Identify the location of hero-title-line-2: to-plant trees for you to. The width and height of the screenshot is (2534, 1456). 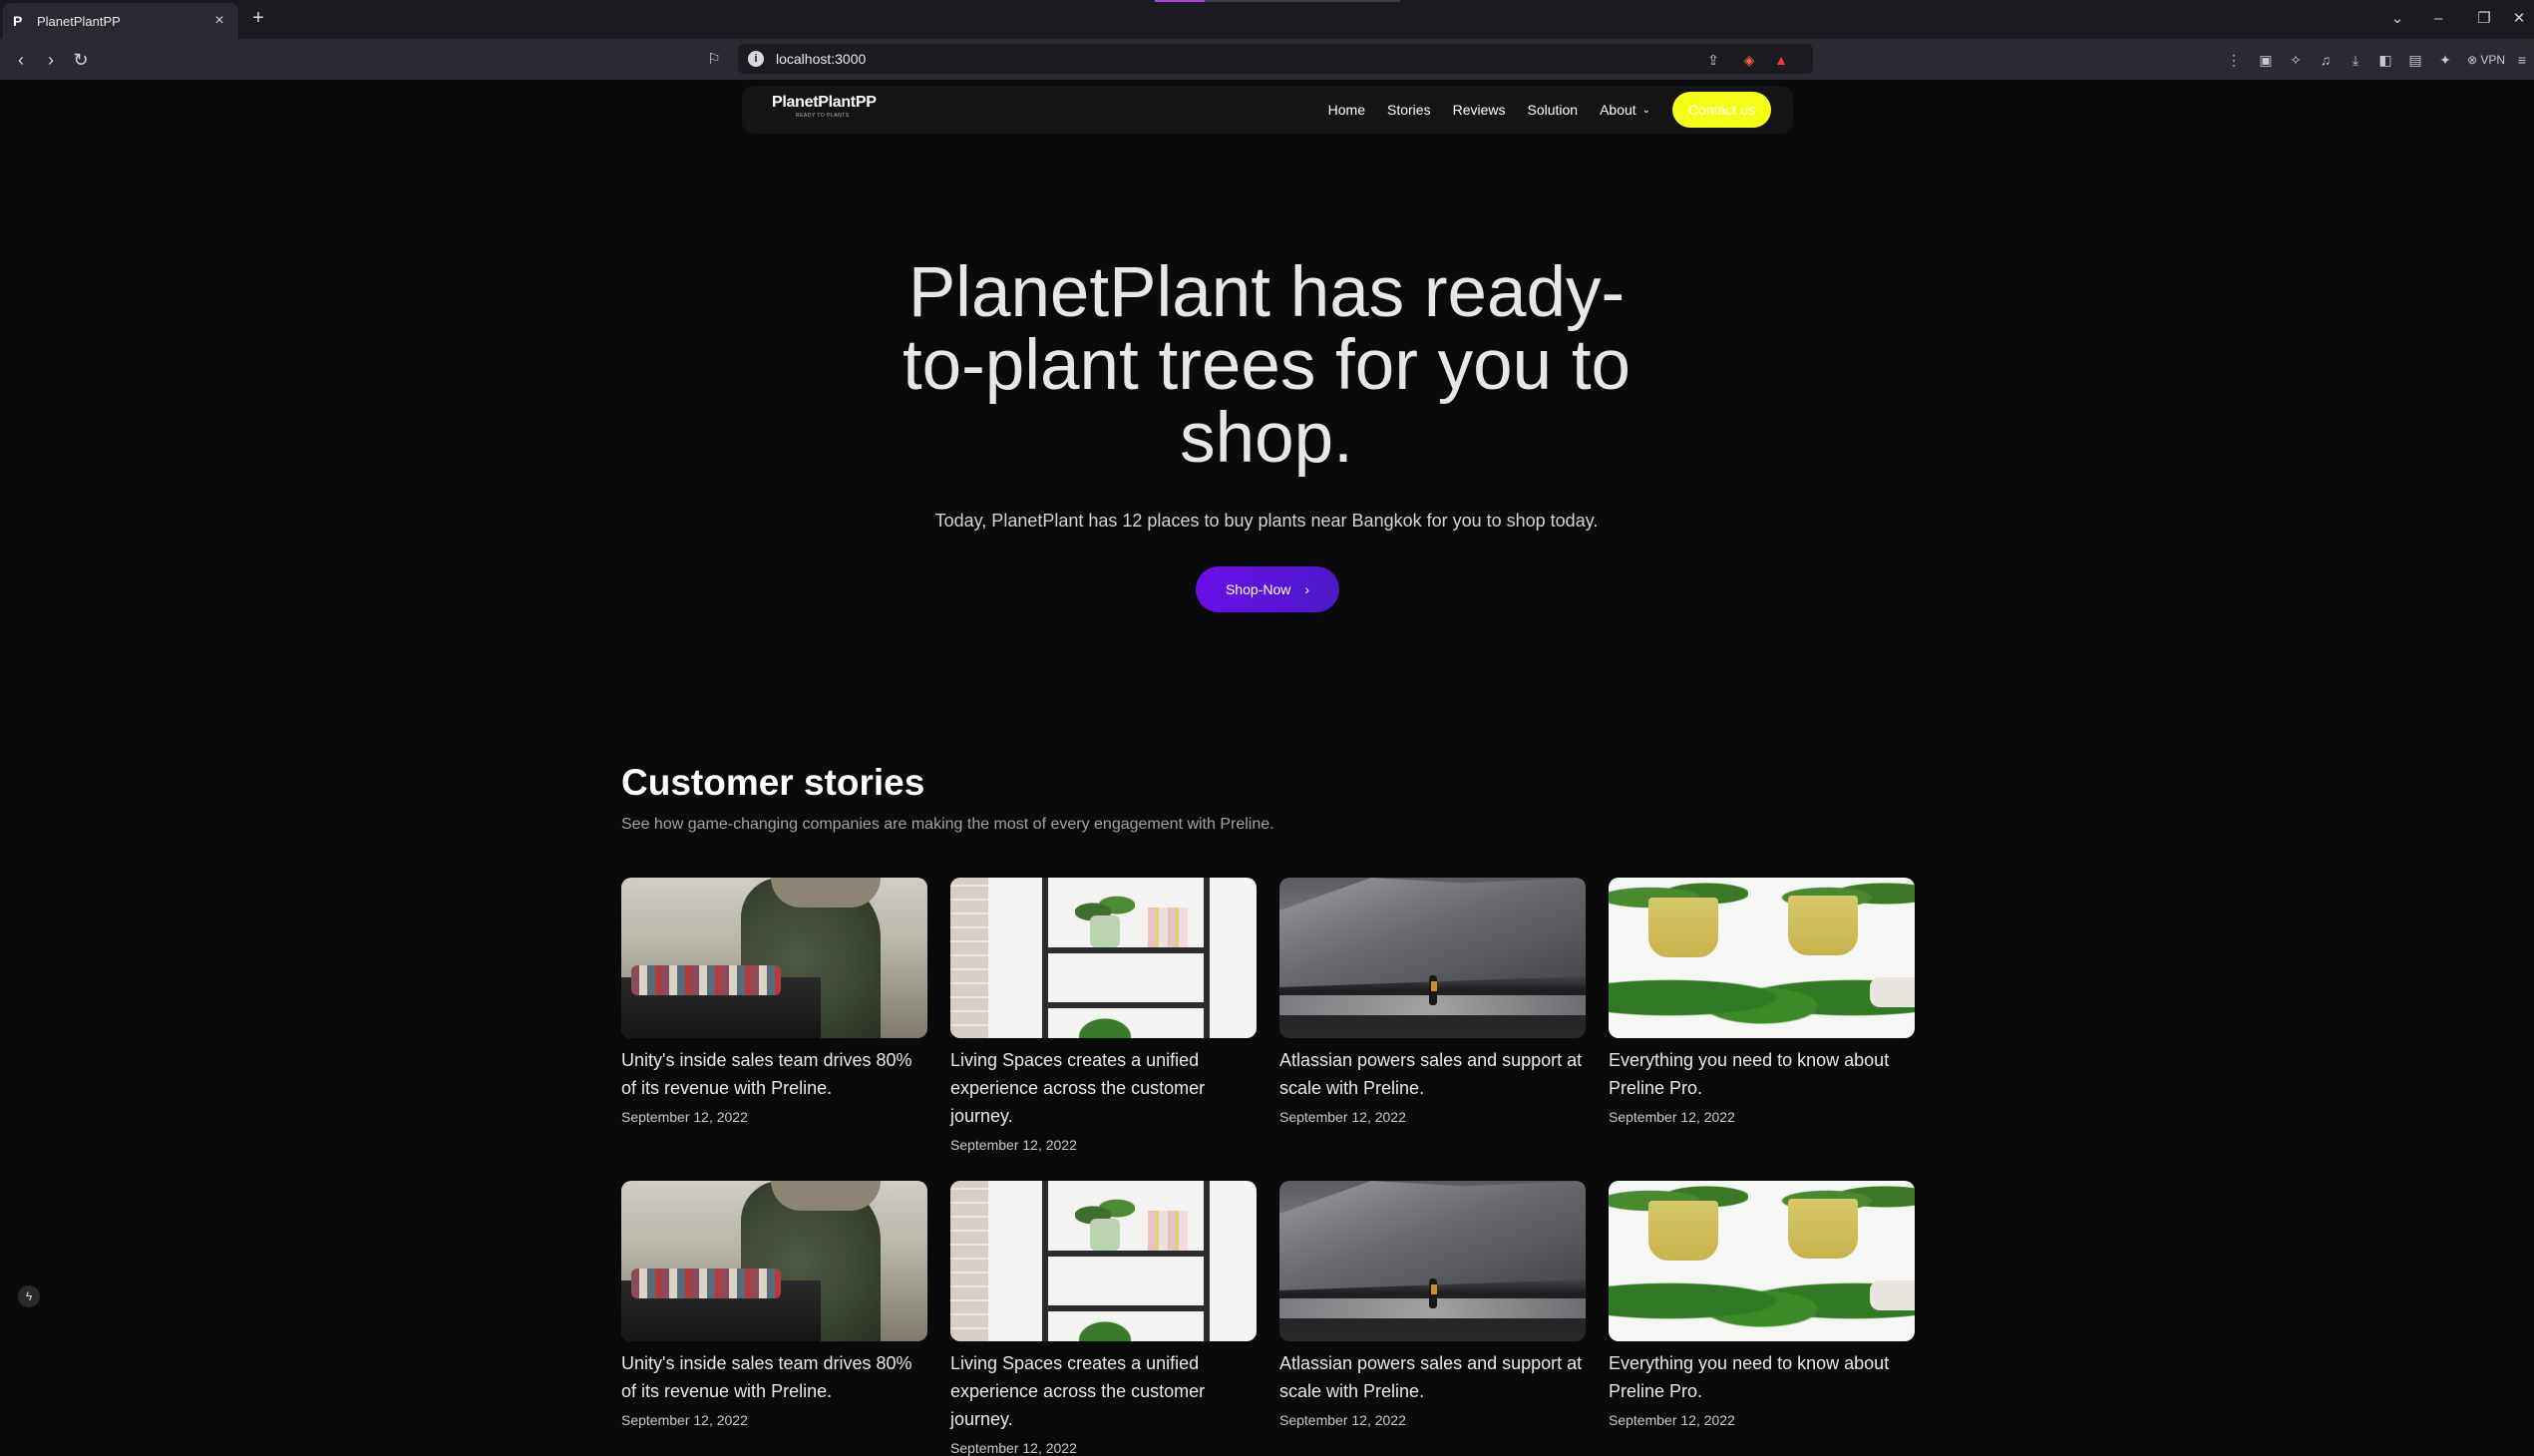
(1266, 365).